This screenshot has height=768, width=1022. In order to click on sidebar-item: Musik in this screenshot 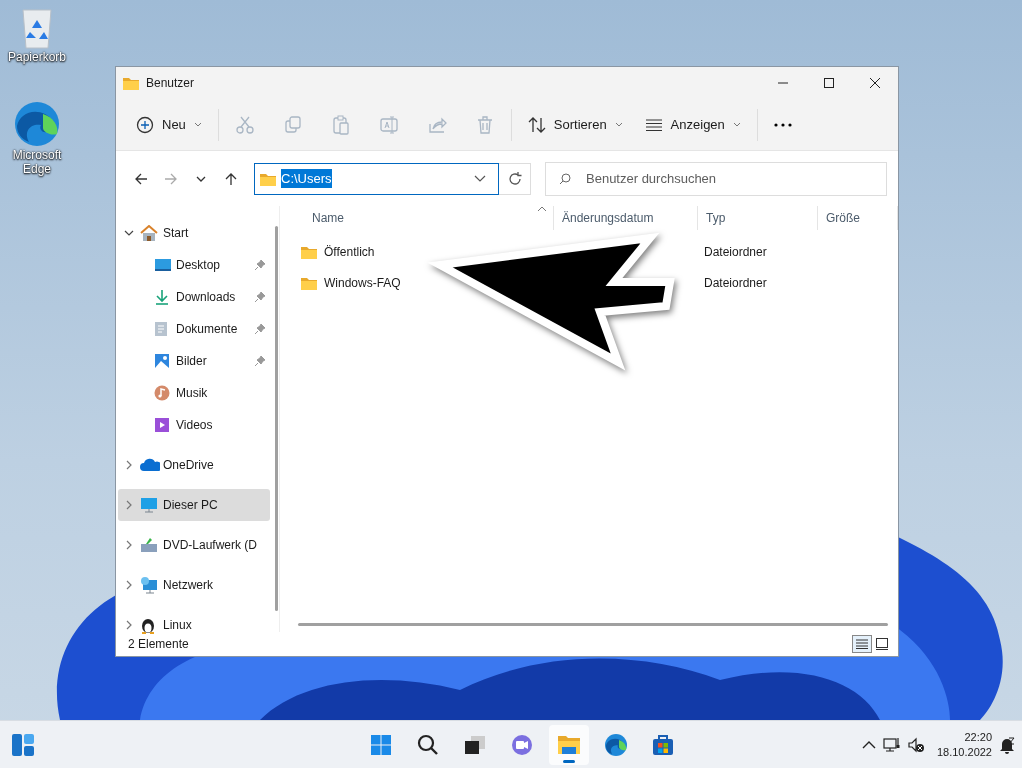, I will do `click(194, 393)`.